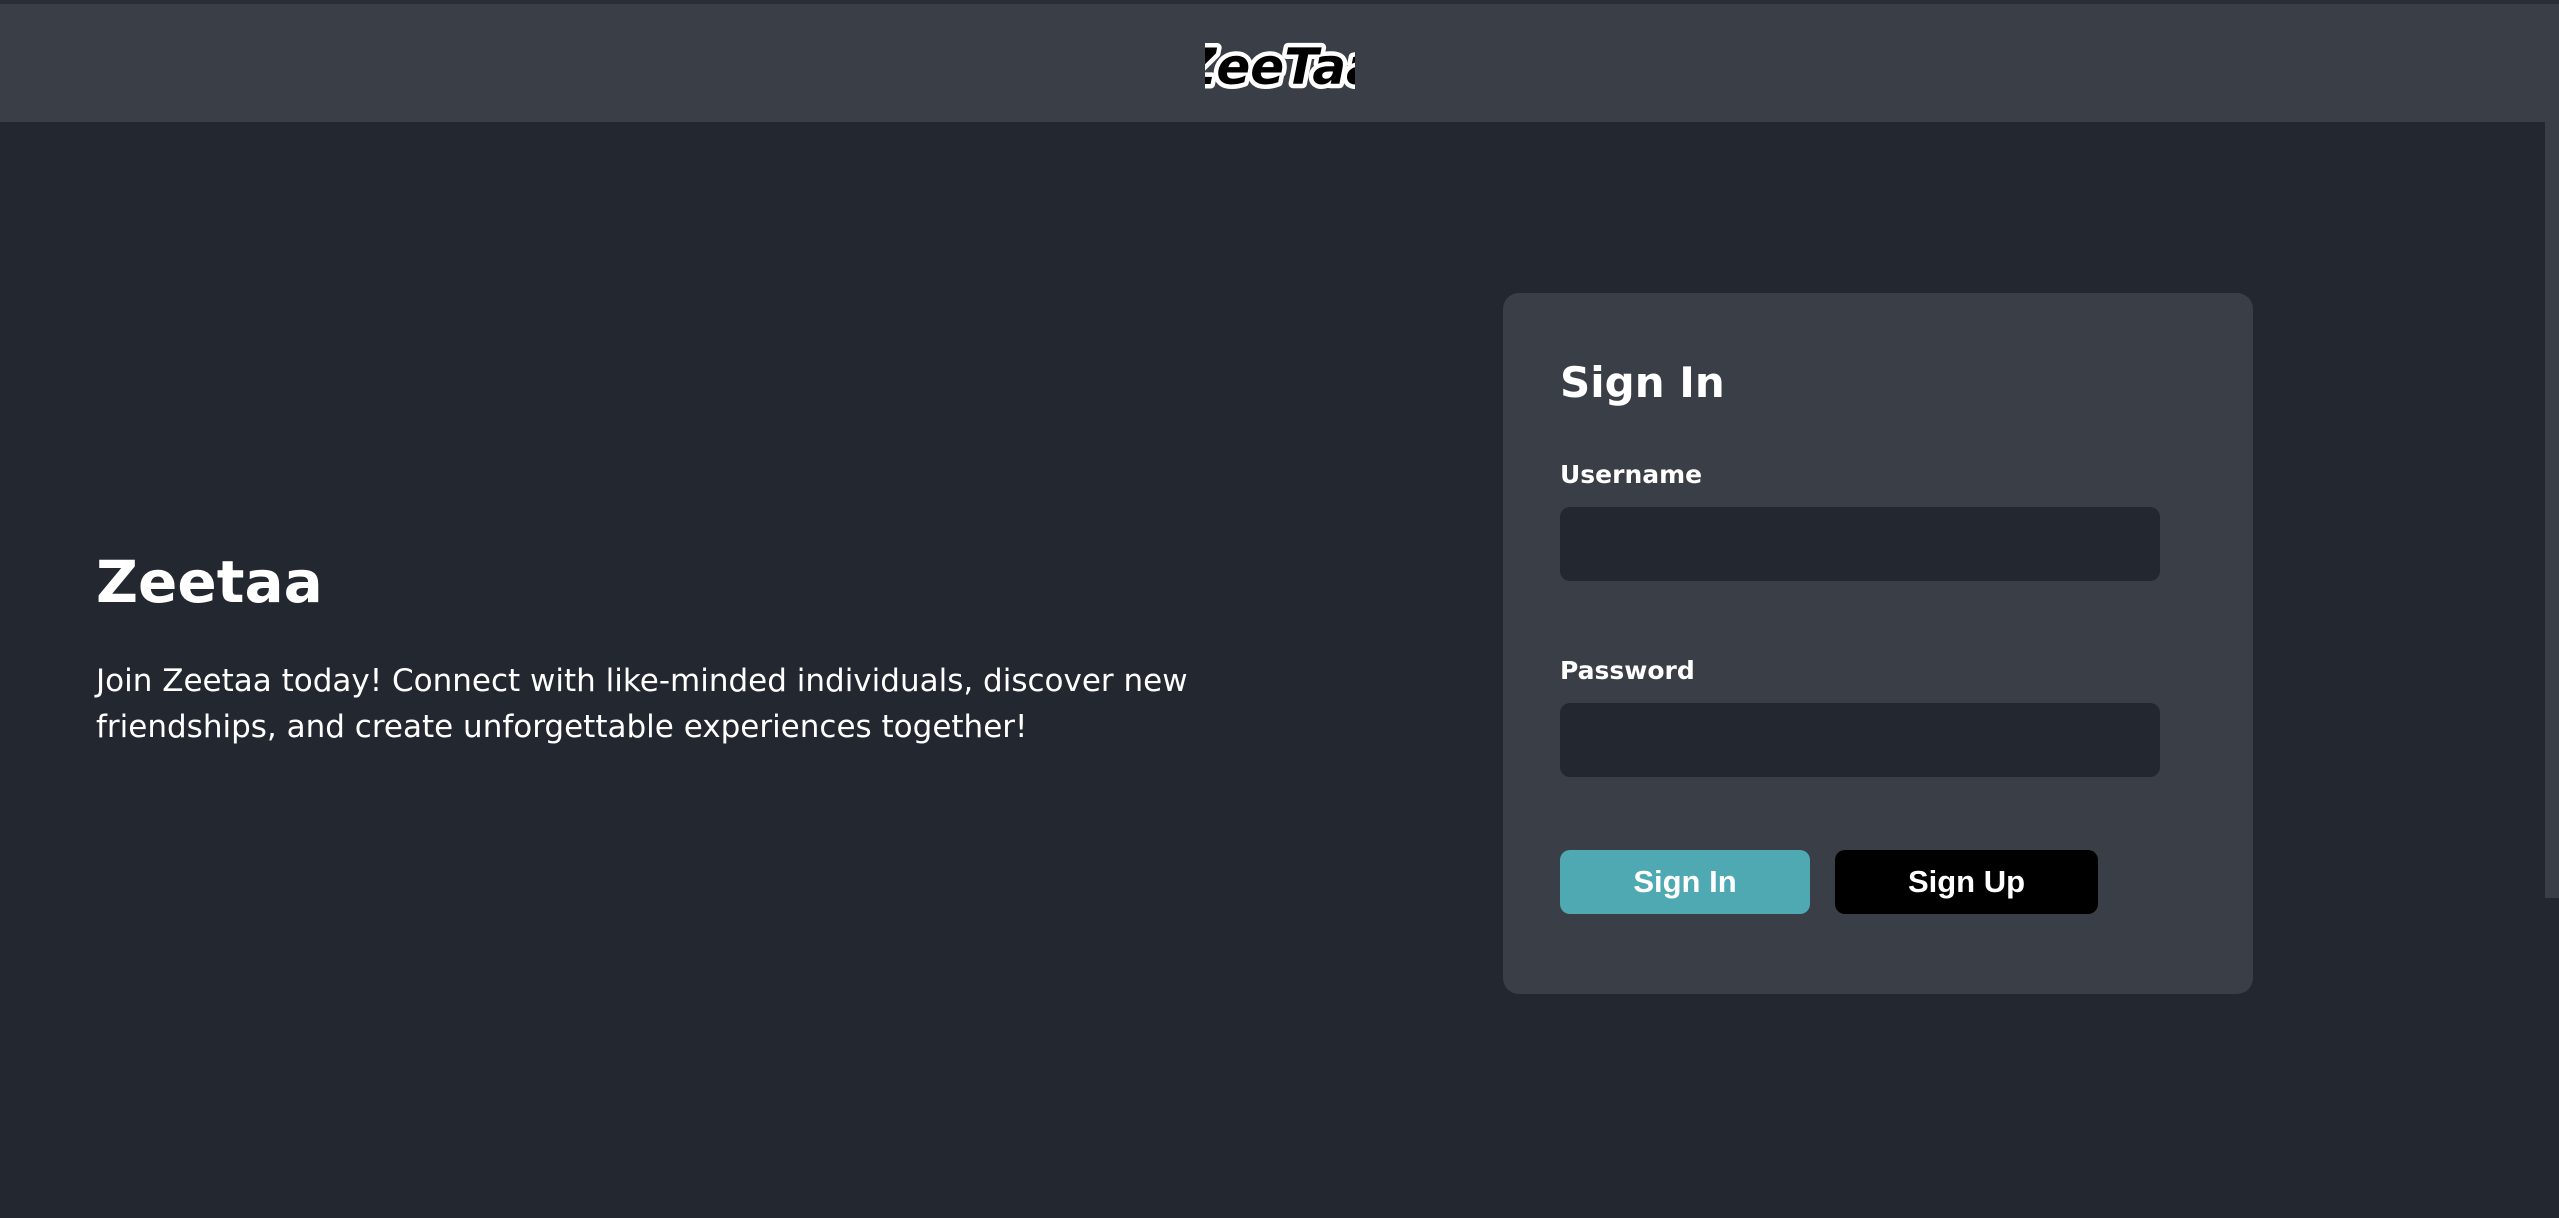 Image resolution: width=2559 pixels, height=1218 pixels. What do you see at coordinates (1685, 882) in the screenshot?
I see `signin-button: Sign In` at bounding box center [1685, 882].